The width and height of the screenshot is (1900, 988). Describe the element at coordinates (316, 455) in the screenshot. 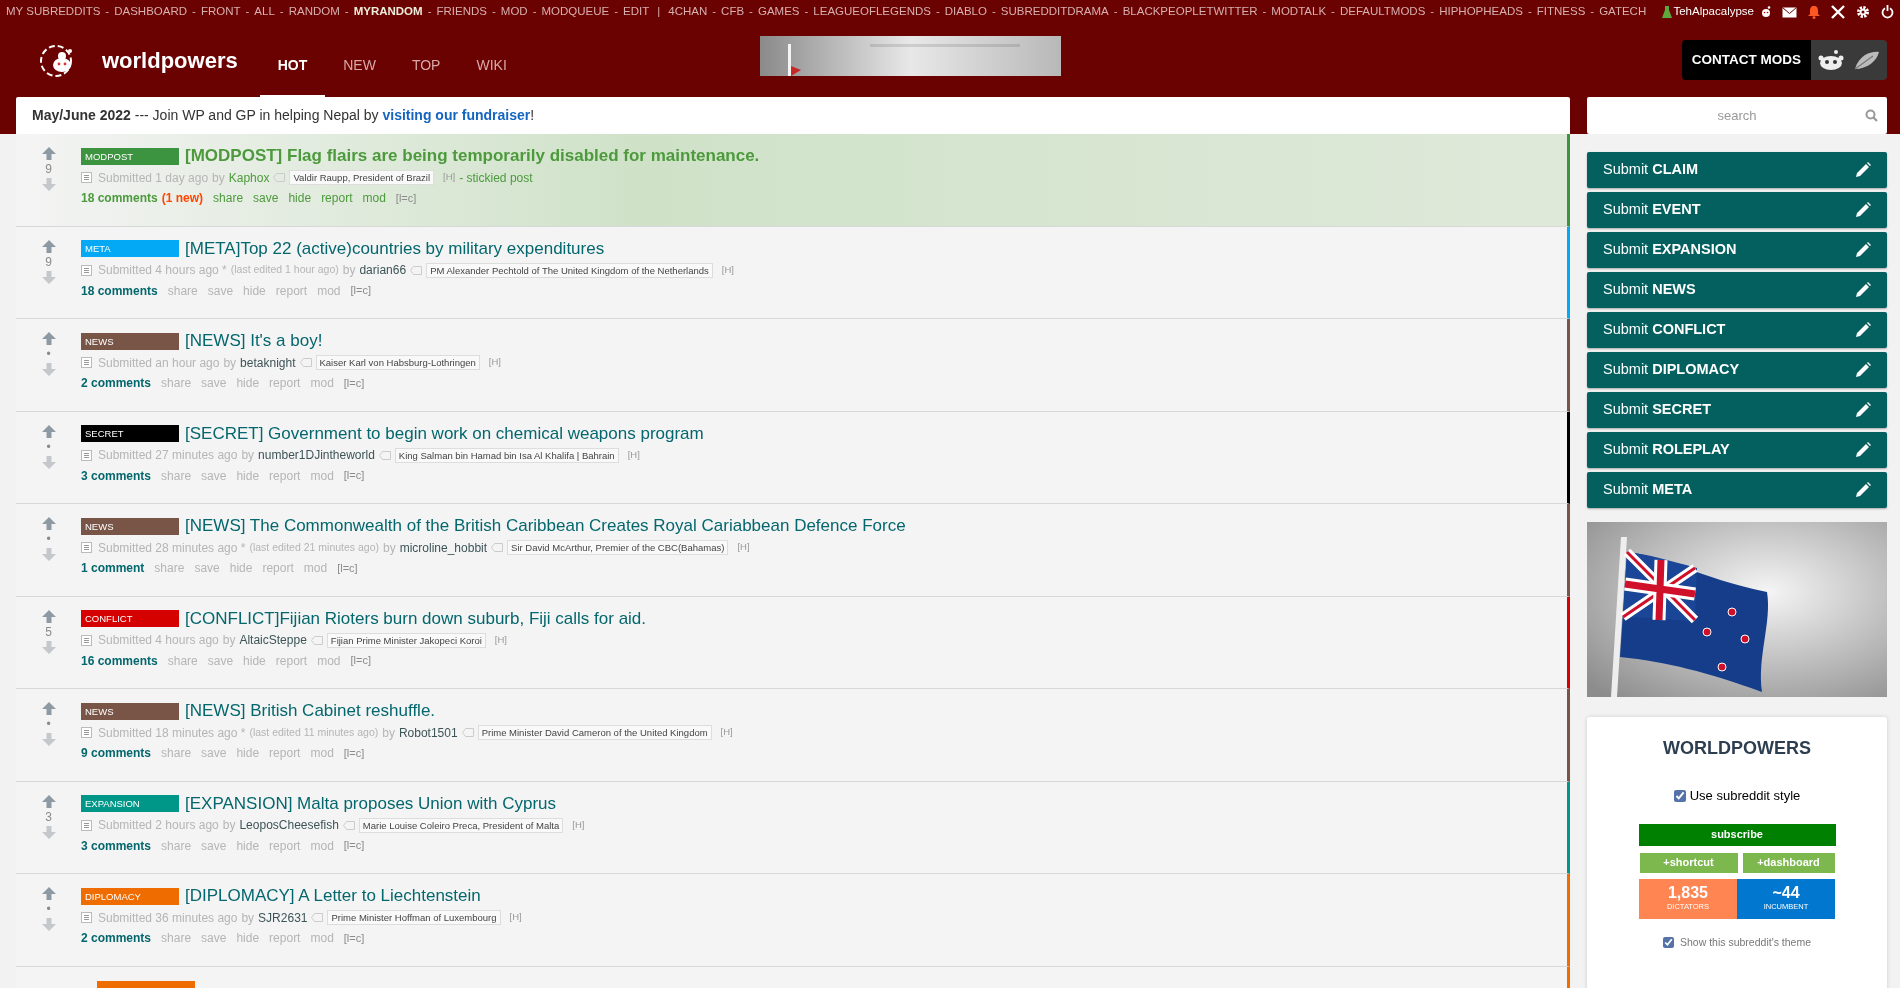

I see `author-link: number1DJintheworld` at that location.